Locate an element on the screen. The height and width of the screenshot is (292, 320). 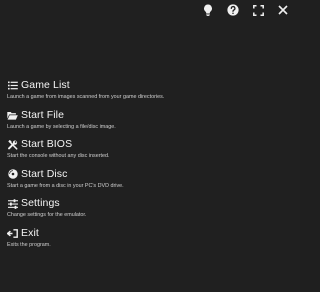
menu-item-title: Start Disc is located at coordinates (44, 173).